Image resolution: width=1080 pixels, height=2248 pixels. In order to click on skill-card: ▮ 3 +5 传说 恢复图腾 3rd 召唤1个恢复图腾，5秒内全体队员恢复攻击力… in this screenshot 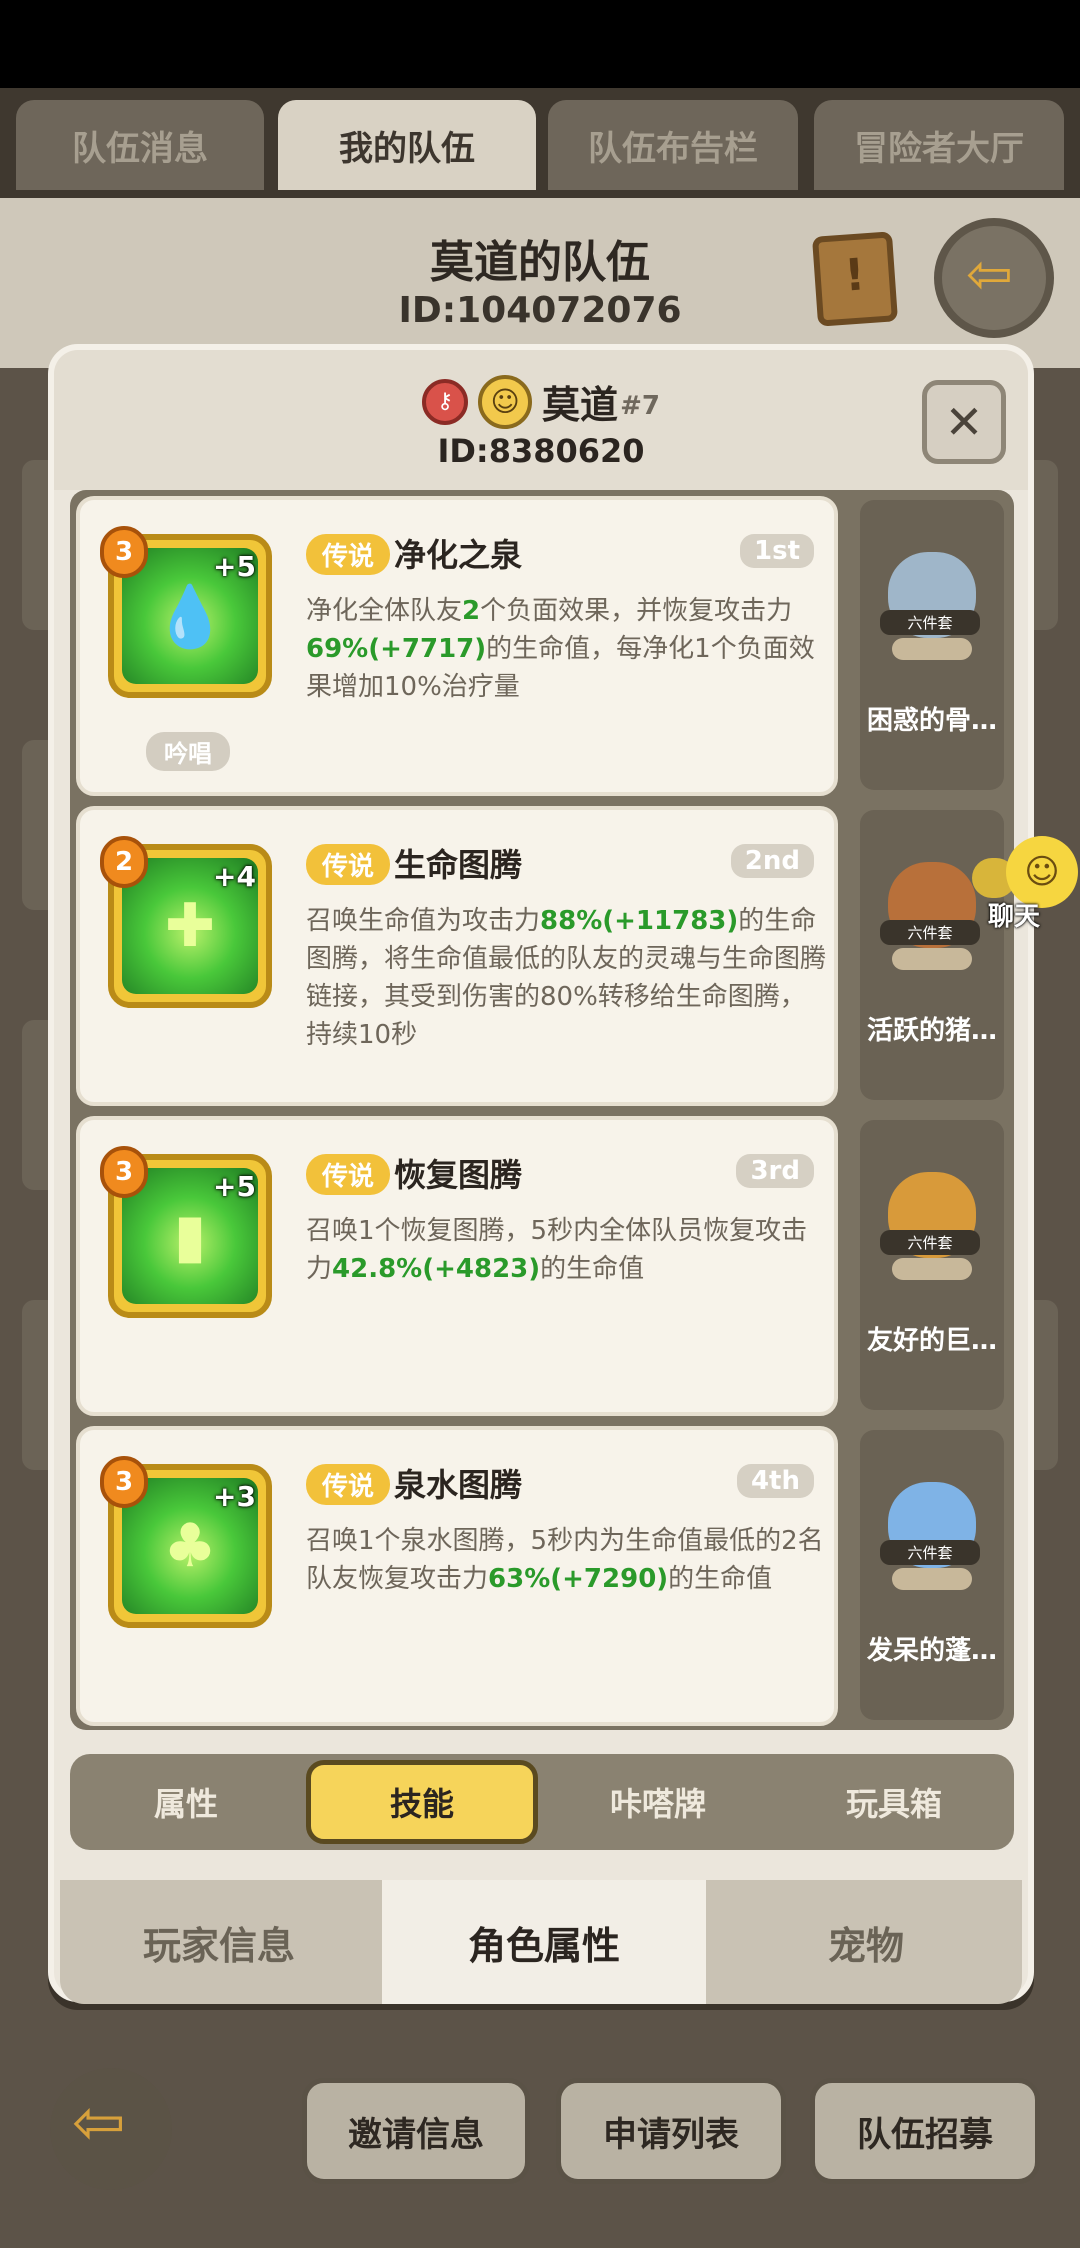, I will do `click(457, 1266)`.